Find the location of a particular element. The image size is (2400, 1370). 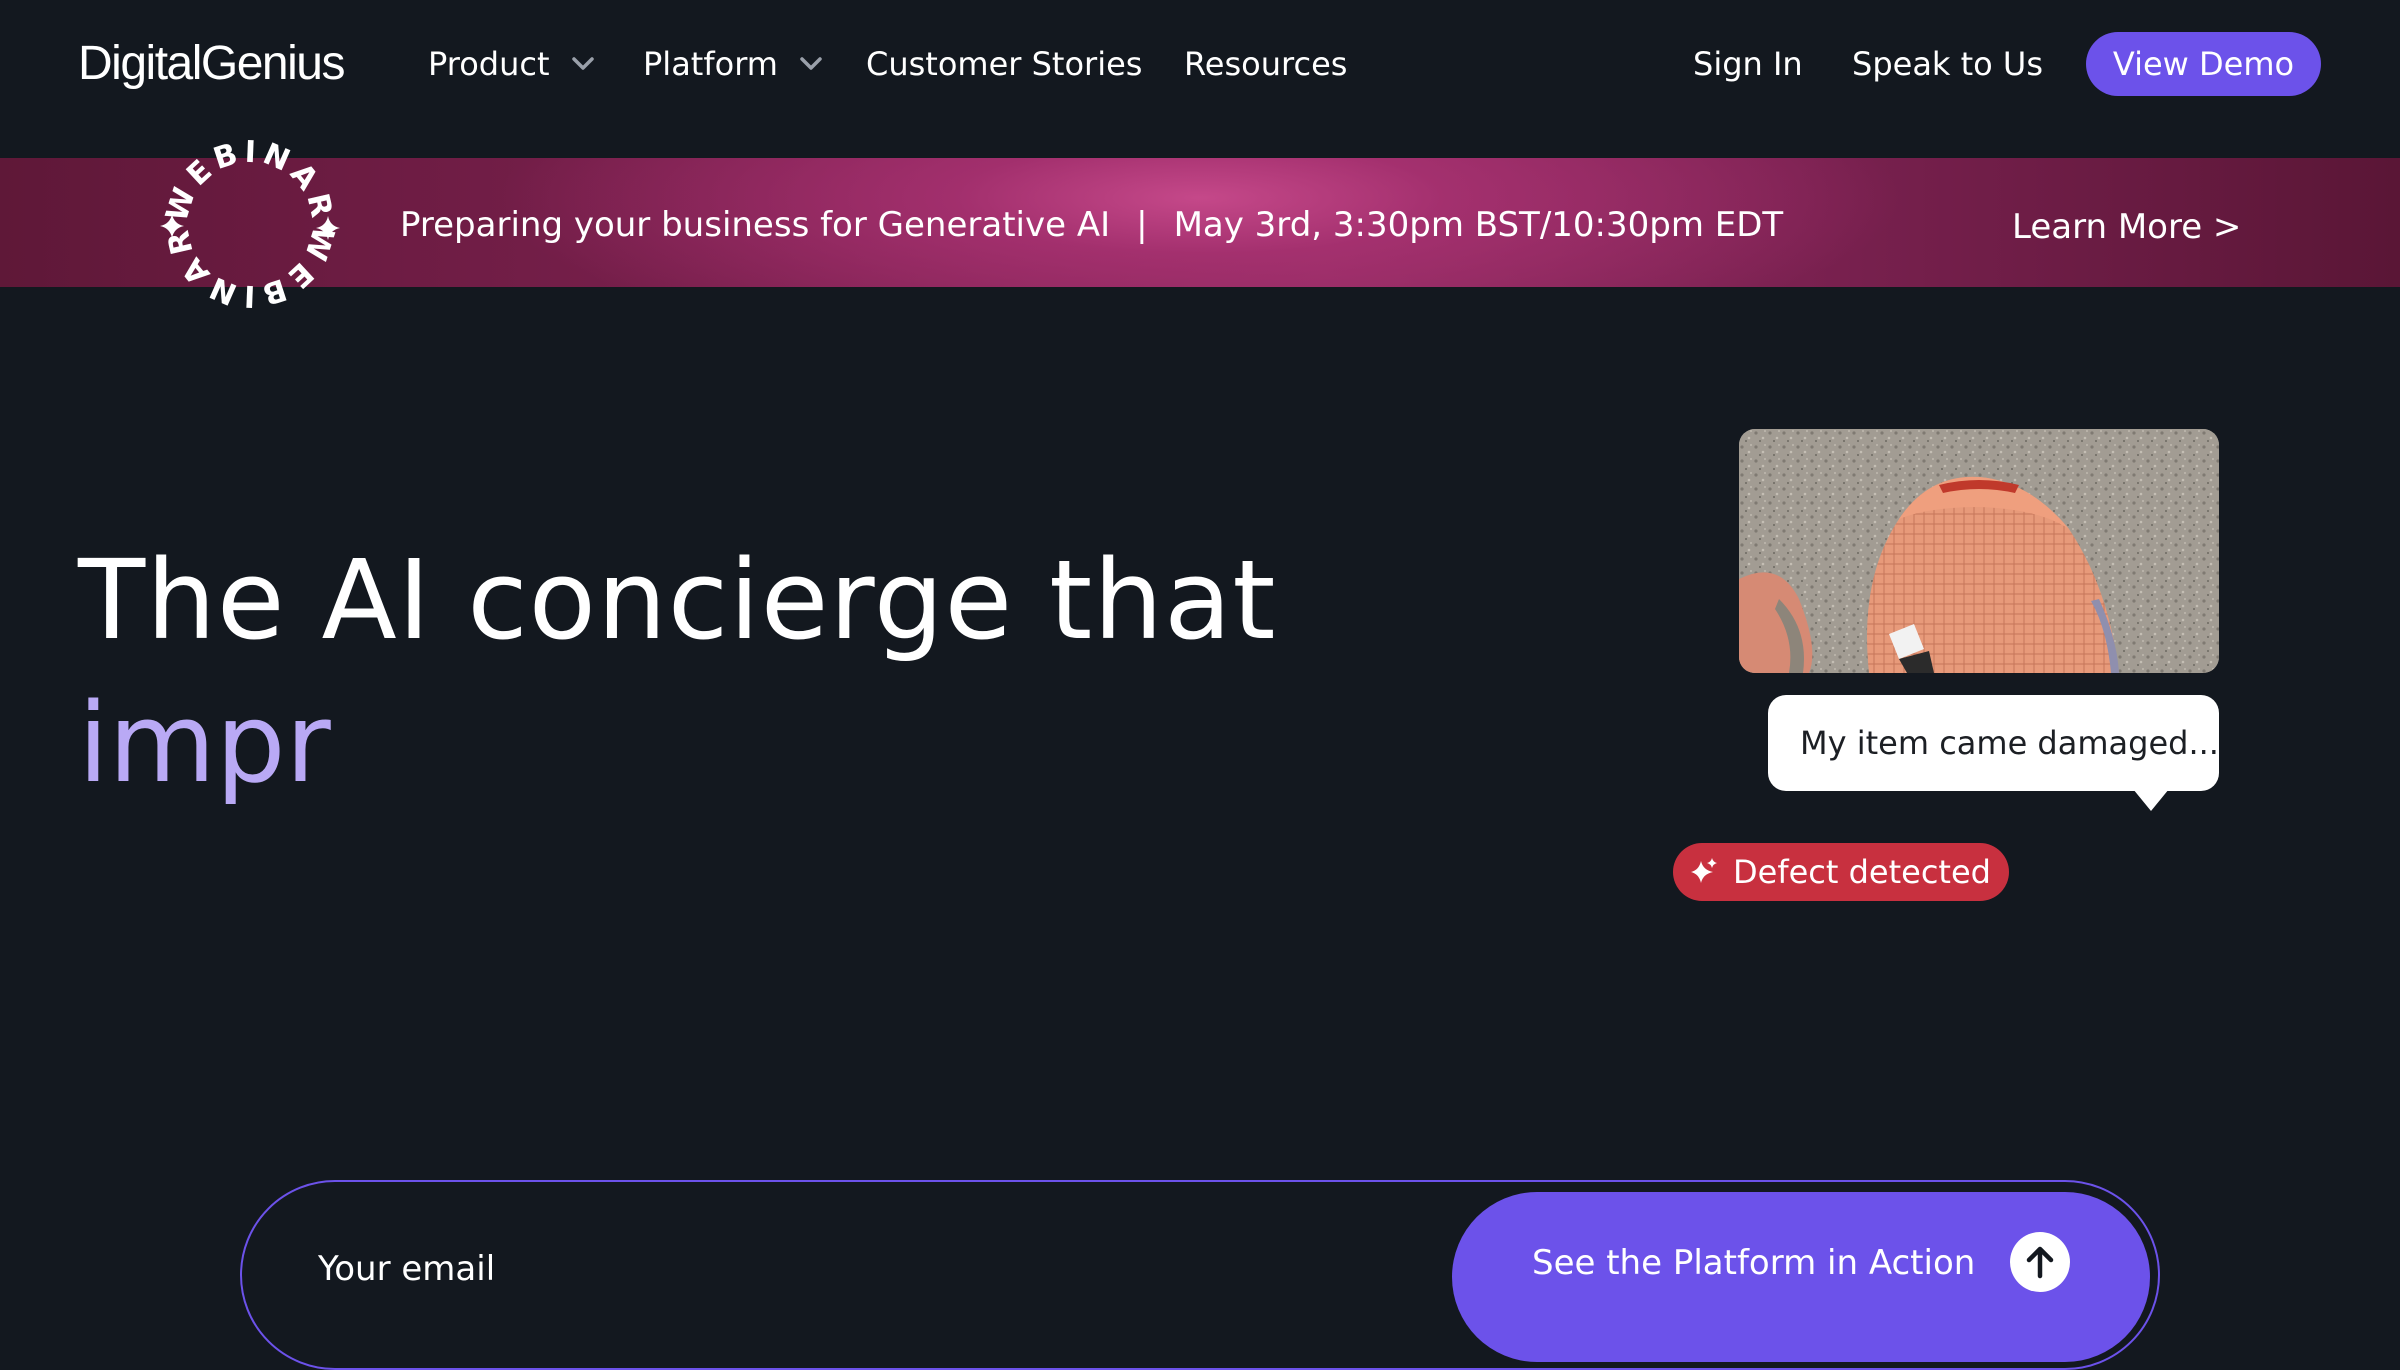

nav-platform-label: Platform is located at coordinates (710, 64).